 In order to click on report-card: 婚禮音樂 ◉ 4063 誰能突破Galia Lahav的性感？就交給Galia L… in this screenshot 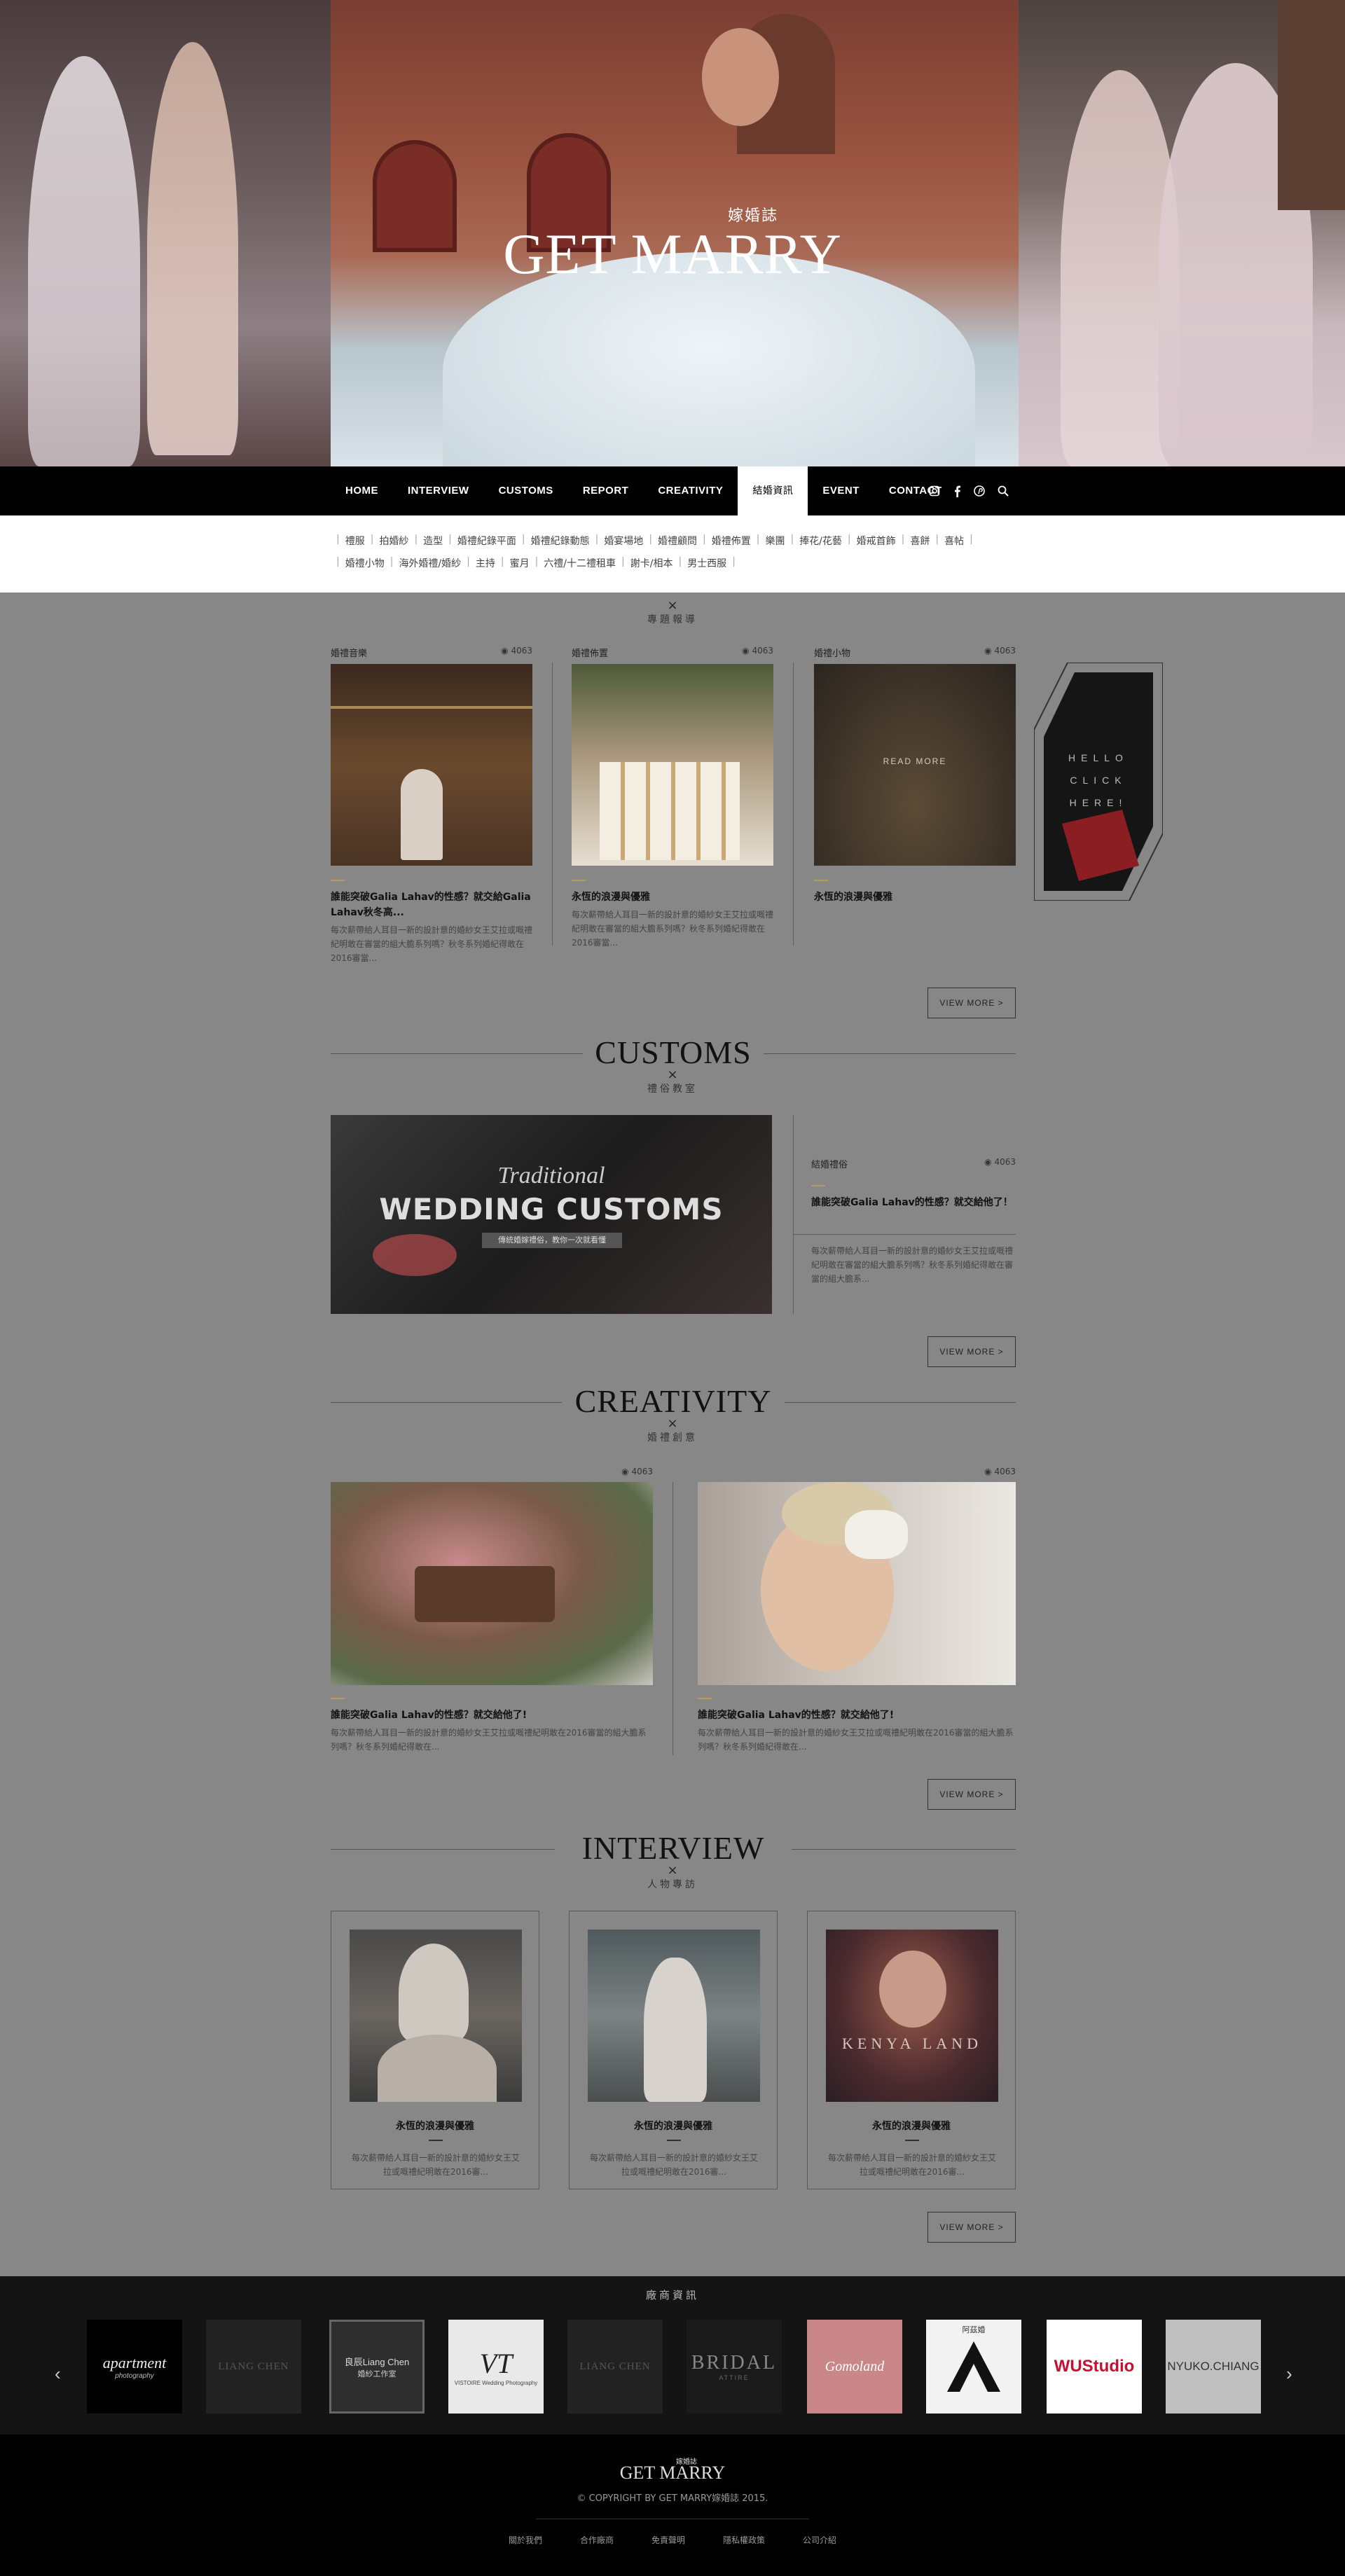, I will do `click(431, 805)`.